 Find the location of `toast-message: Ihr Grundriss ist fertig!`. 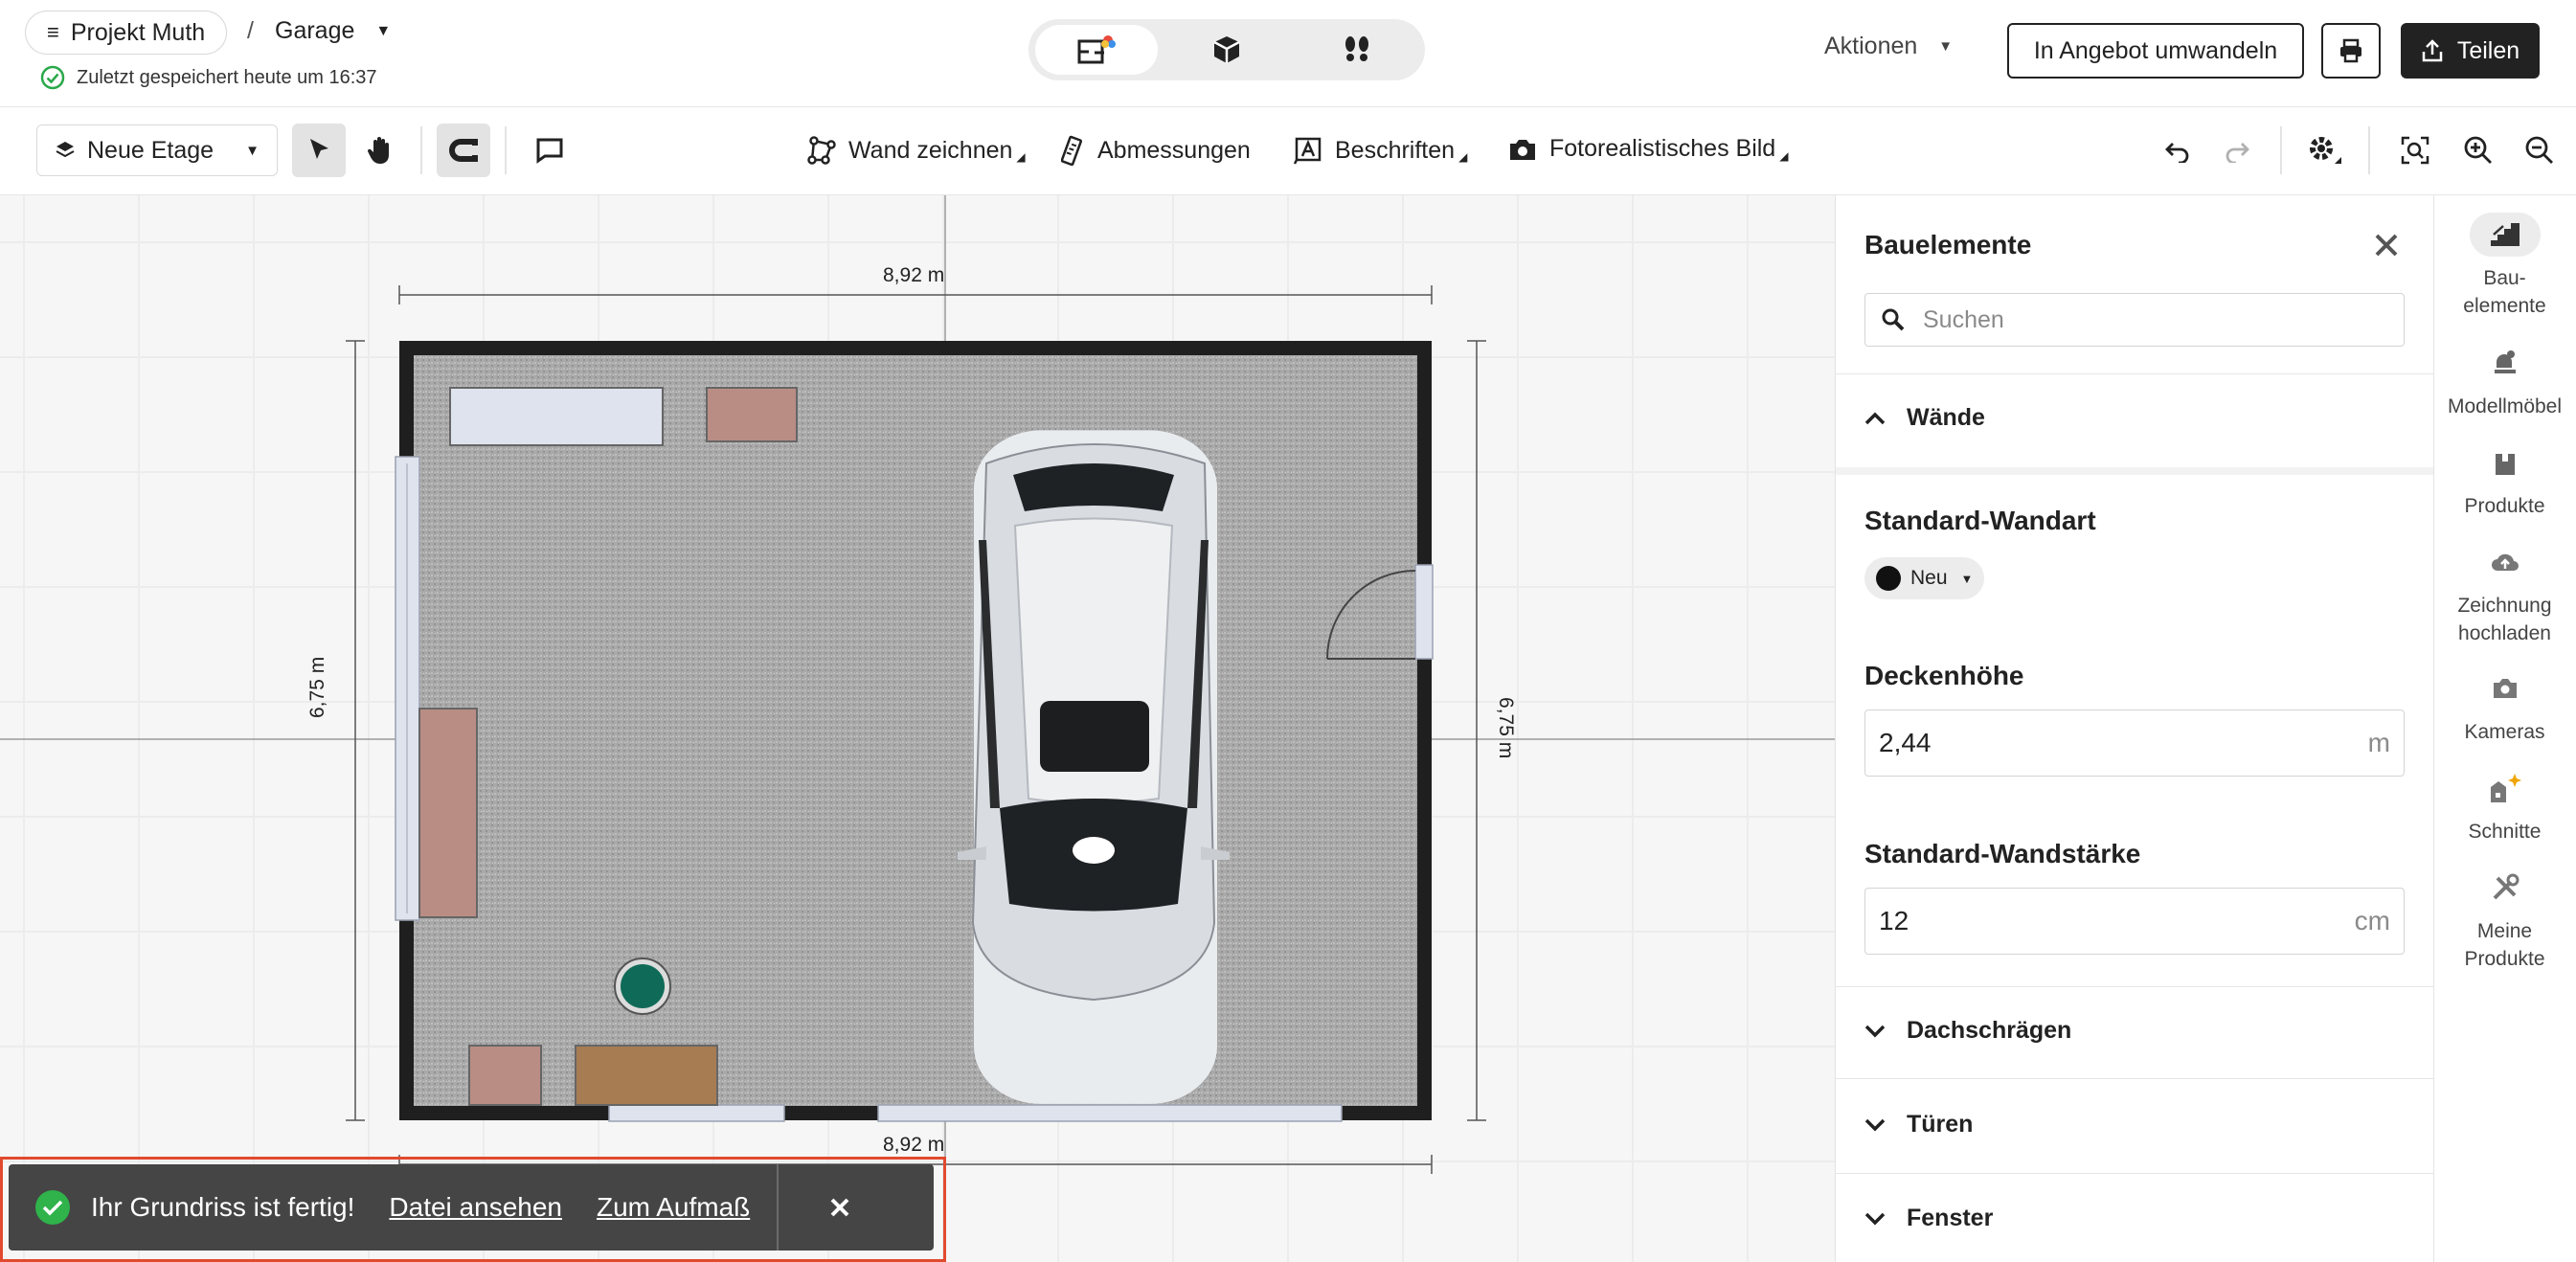

toast-message: Ihr Grundriss ist fertig! is located at coordinates (223, 1207).